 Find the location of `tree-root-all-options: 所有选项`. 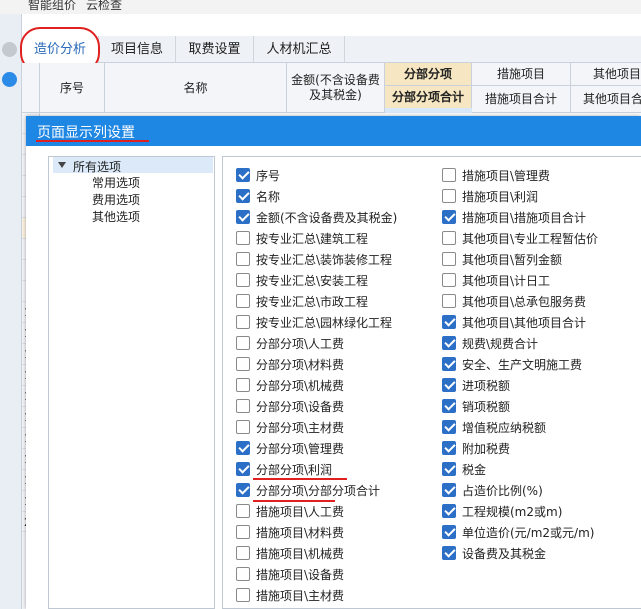

tree-root-all-options: 所有选项 is located at coordinates (133, 165).